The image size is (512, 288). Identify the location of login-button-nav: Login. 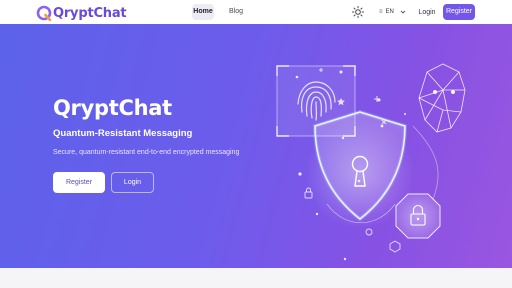
(427, 12).